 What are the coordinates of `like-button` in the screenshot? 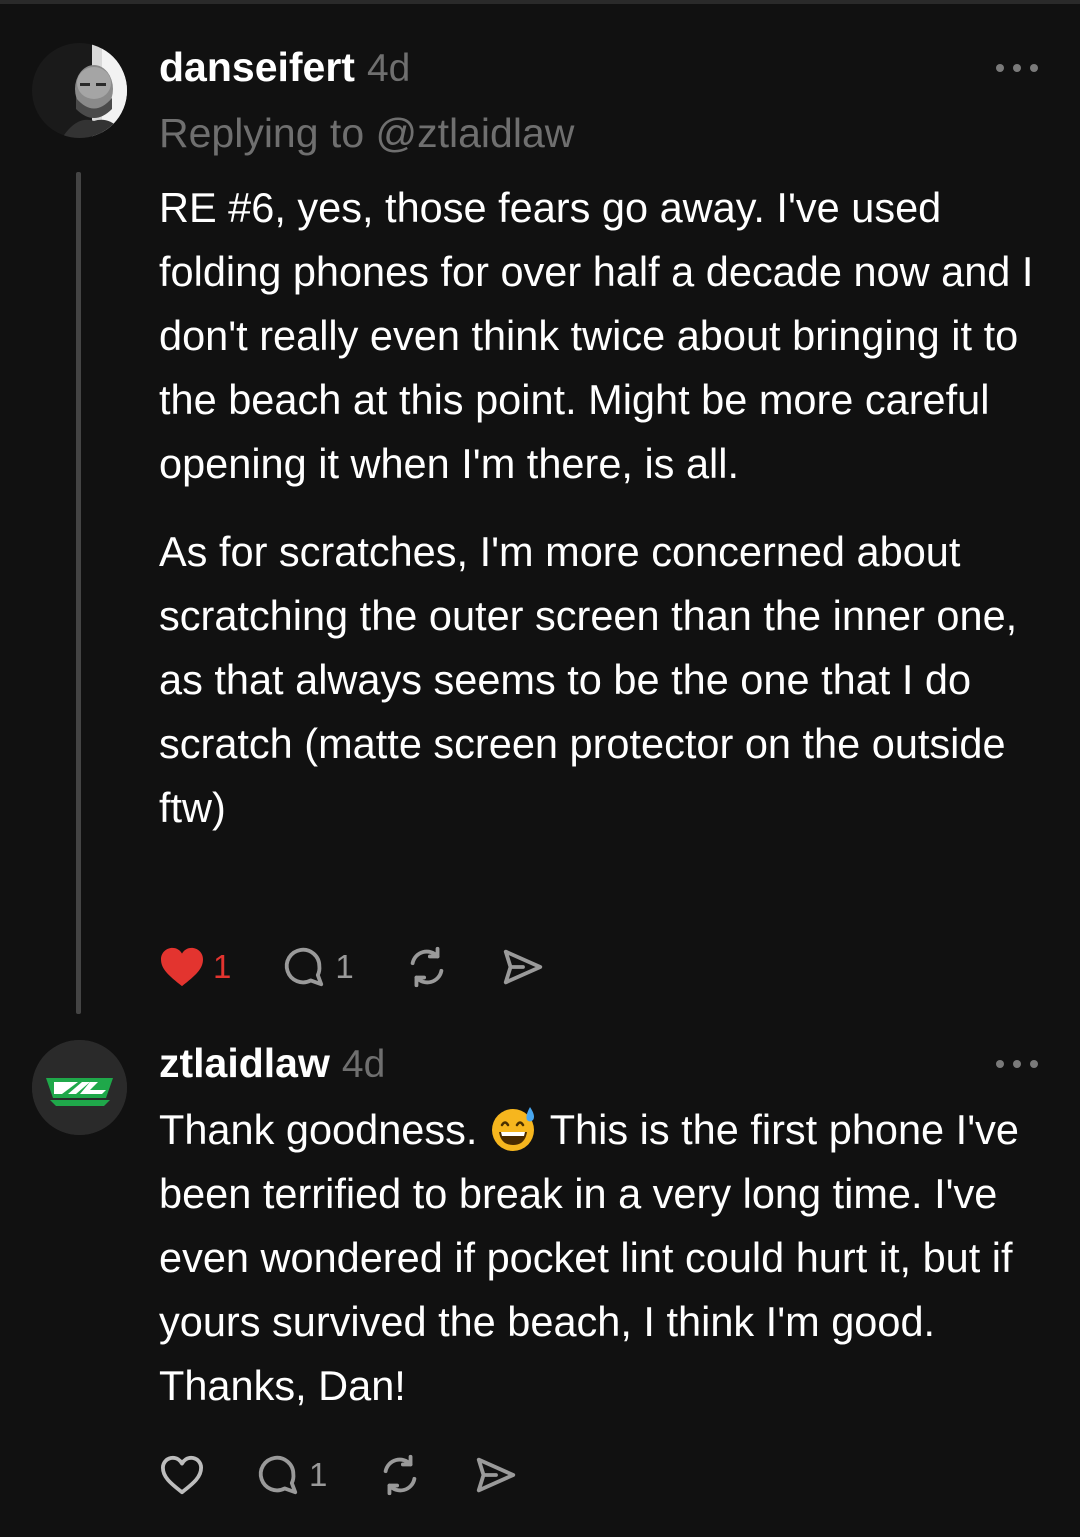 It's located at (182, 1475).